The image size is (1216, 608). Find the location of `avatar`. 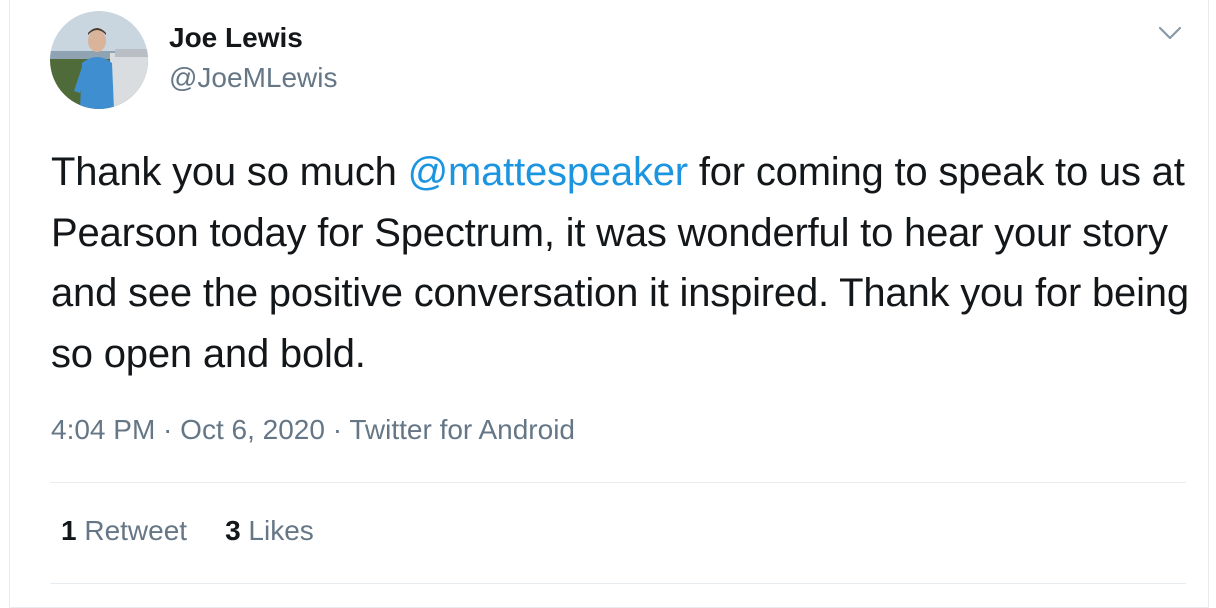

avatar is located at coordinates (99, 60).